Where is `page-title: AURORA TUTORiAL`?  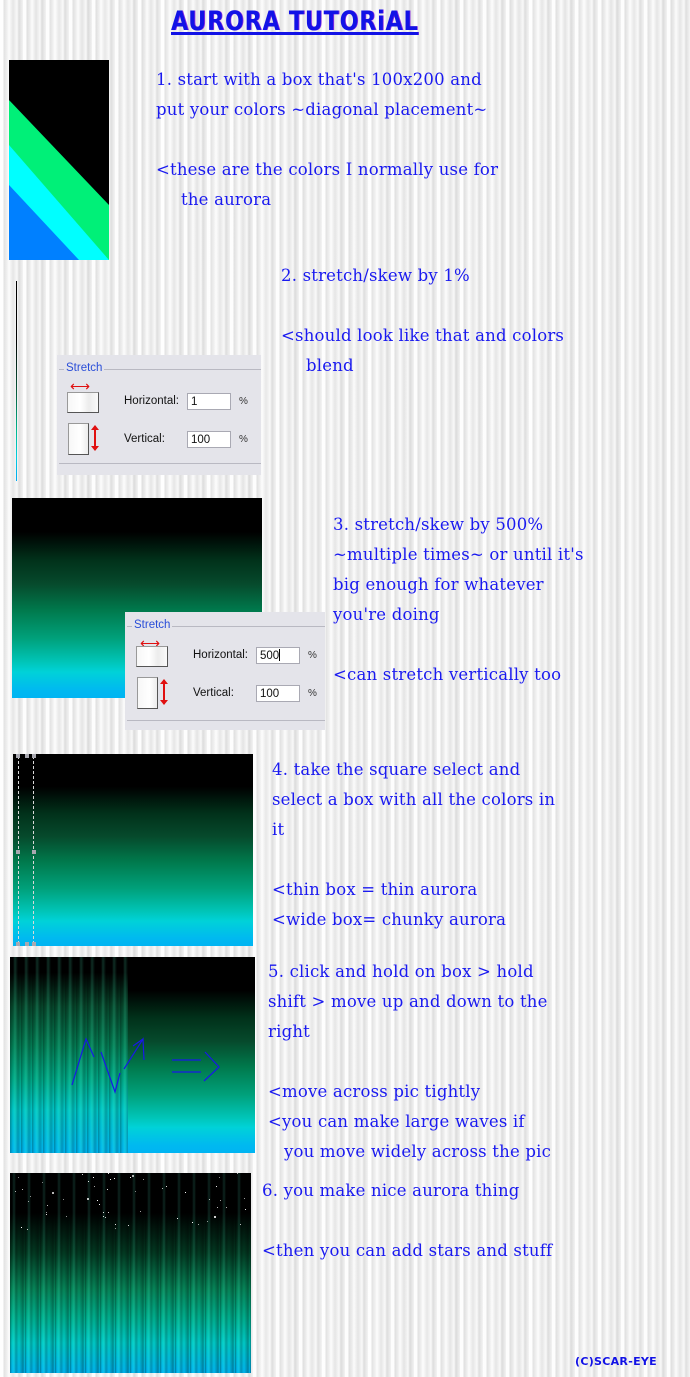 page-title: AURORA TUTORiAL is located at coordinates (295, 21).